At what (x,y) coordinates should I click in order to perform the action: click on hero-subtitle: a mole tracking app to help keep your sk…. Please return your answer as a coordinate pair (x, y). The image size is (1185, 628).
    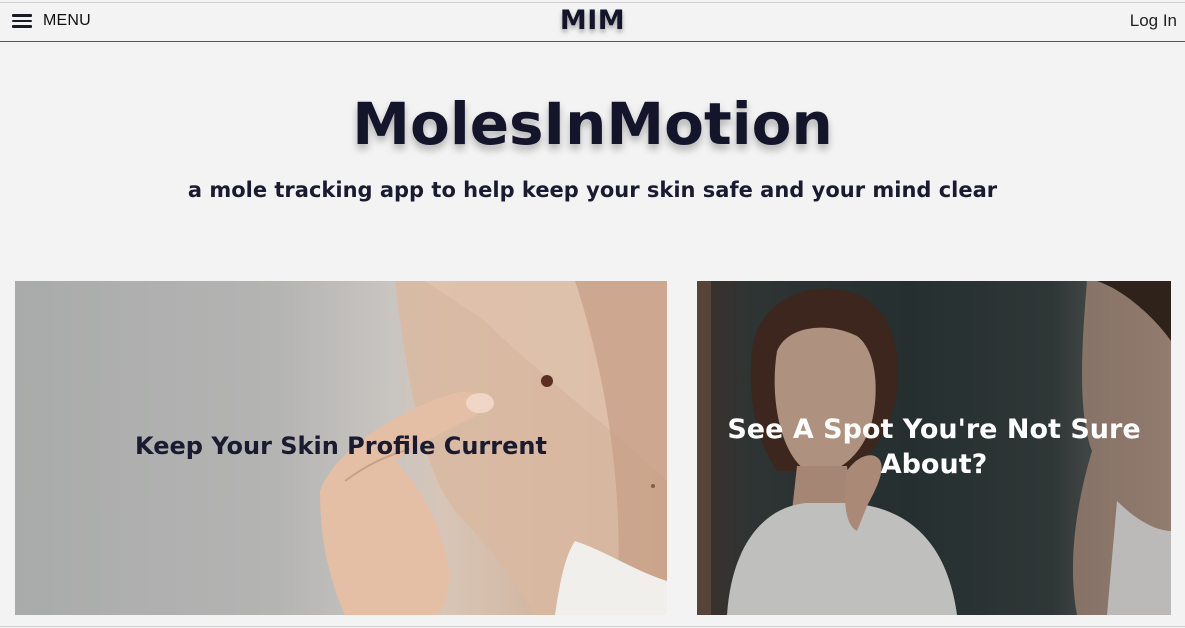
    Looking at the image, I should click on (592, 190).